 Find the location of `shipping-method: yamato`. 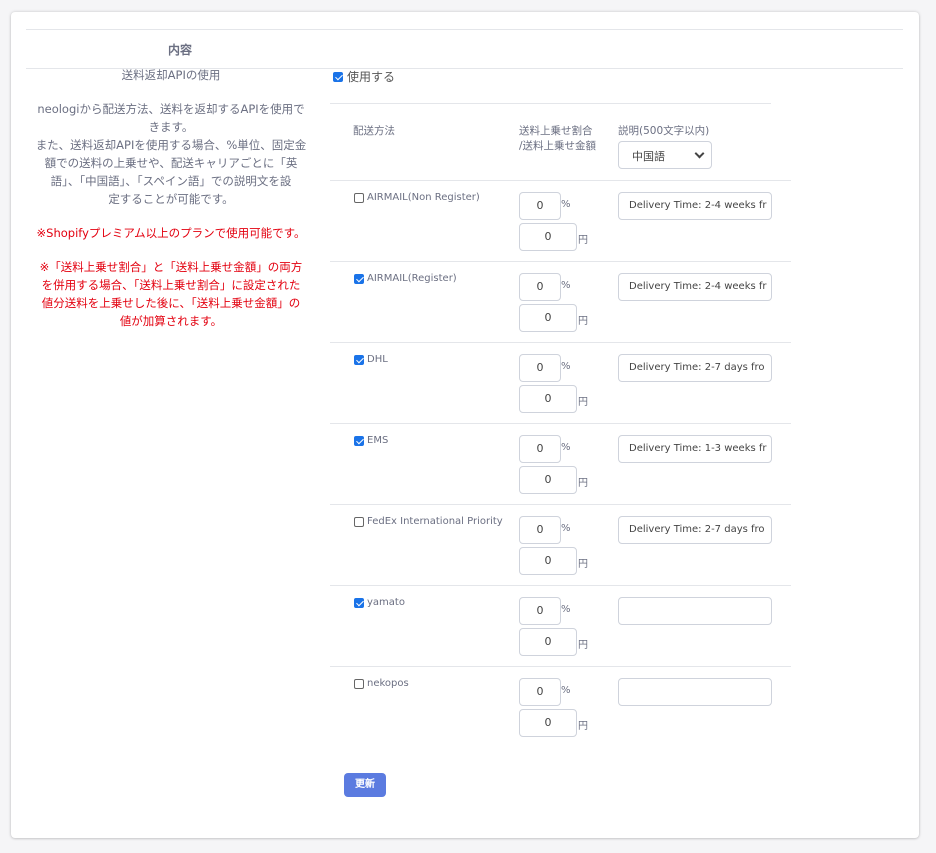

shipping-method: yamato is located at coordinates (379, 602).